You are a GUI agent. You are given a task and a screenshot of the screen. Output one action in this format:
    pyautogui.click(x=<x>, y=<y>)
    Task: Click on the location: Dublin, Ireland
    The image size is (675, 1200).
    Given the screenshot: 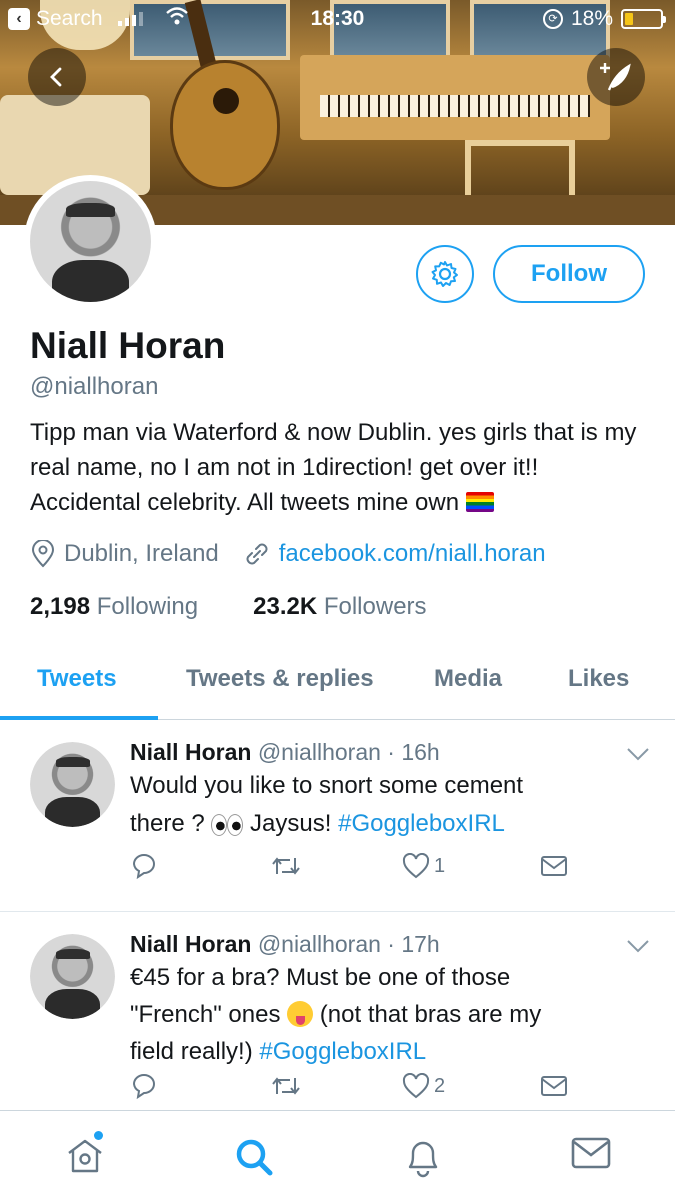 What is the action you would take?
    pyautogui.click(x=124, y=554)
    